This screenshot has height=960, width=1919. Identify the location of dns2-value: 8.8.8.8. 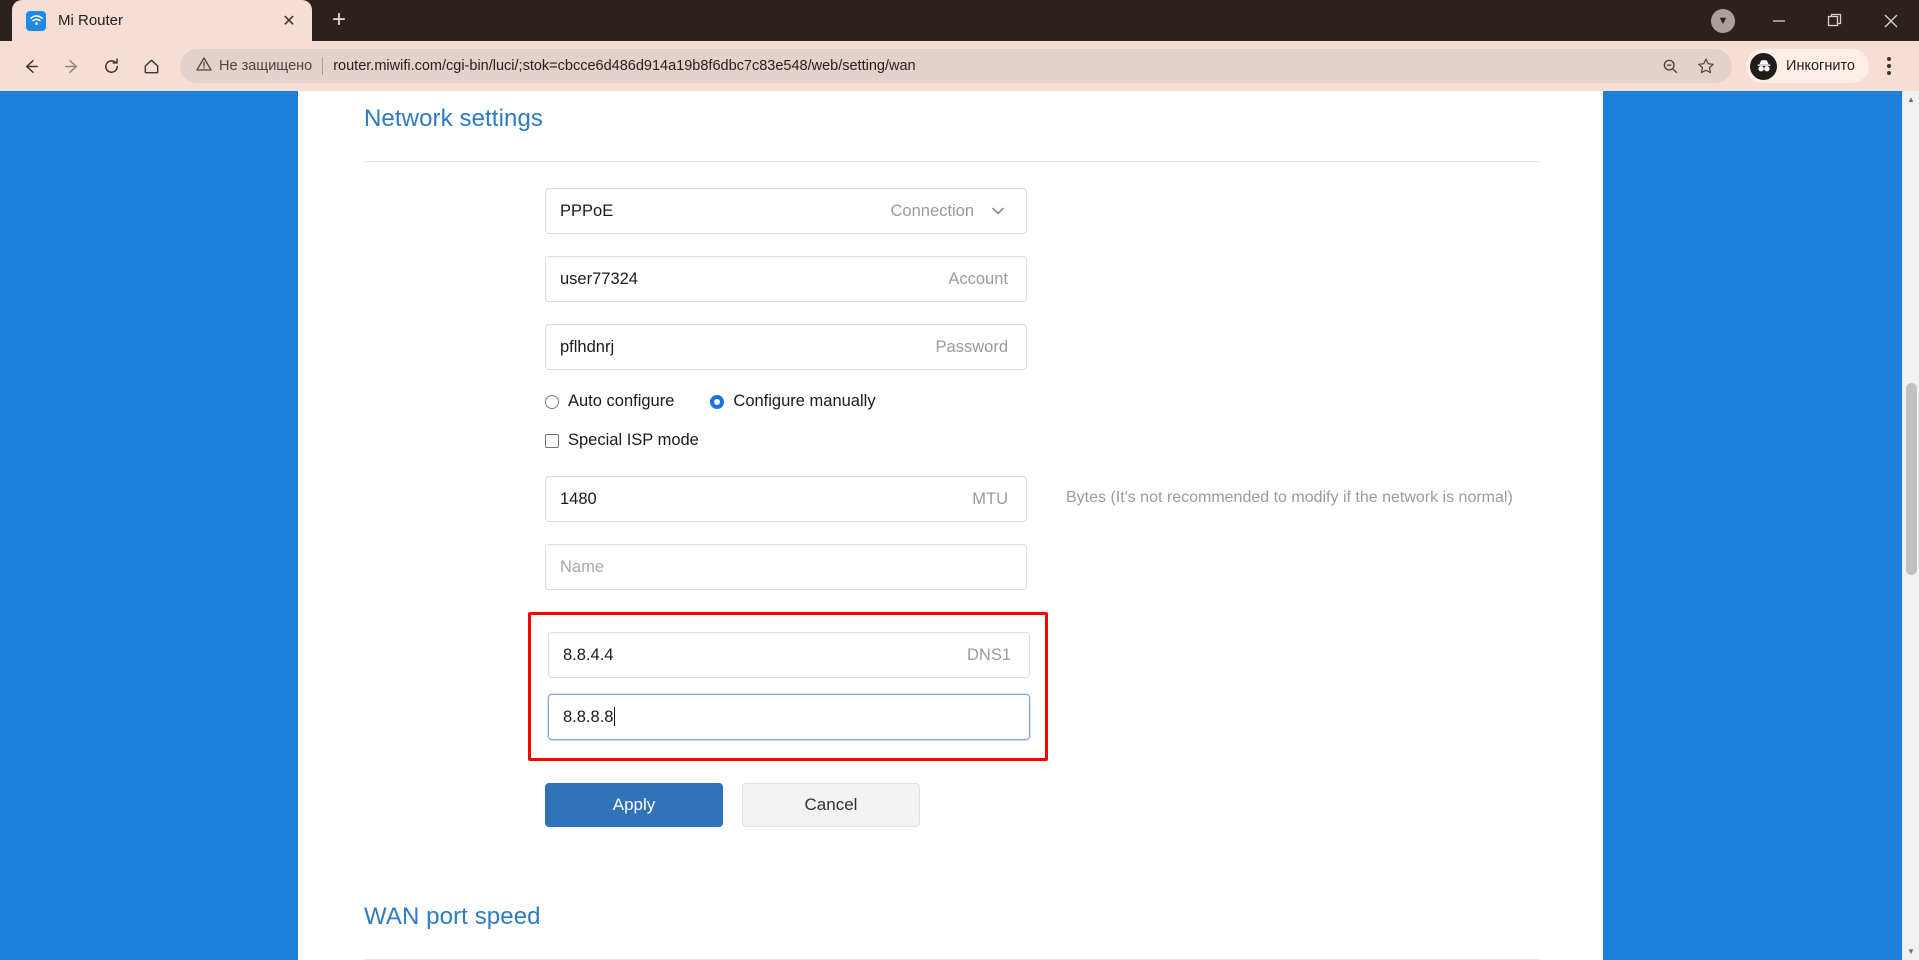
(589, 716).